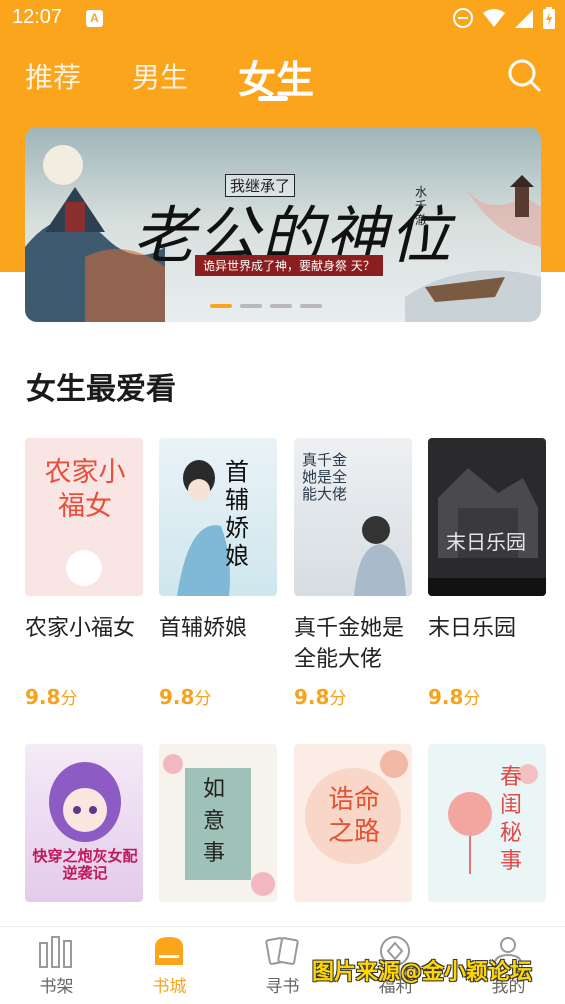 This screenshot has width=565, height=1004. Describe the element at coordinates (549, 18) in the screenshot. I see `battery-icon` at that location.